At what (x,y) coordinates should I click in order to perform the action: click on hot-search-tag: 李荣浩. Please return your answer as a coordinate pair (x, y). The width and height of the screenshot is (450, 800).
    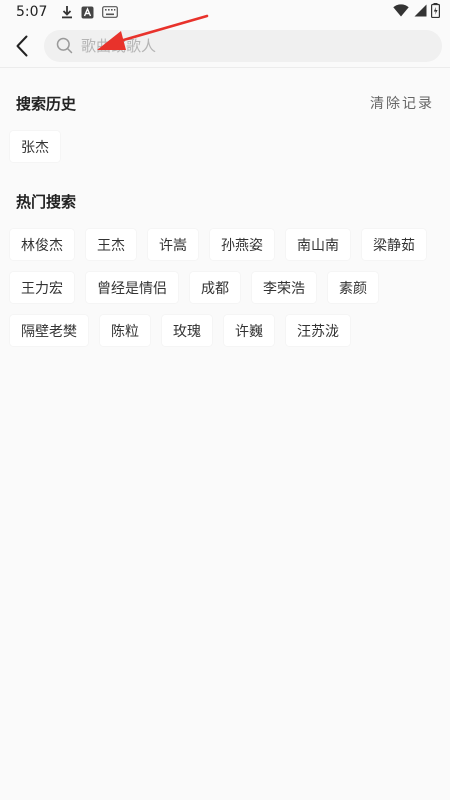
    Looking at the image, I should click on (284, 287).